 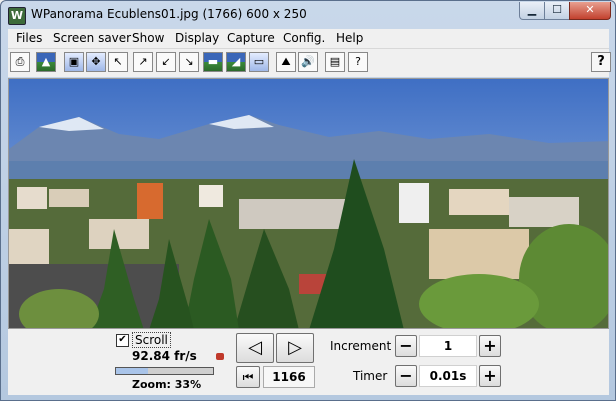 What do you see at coordinates (358, 62) in the screenshot?
I see `help-book-icon: ?` at bounding box center [358, 62].